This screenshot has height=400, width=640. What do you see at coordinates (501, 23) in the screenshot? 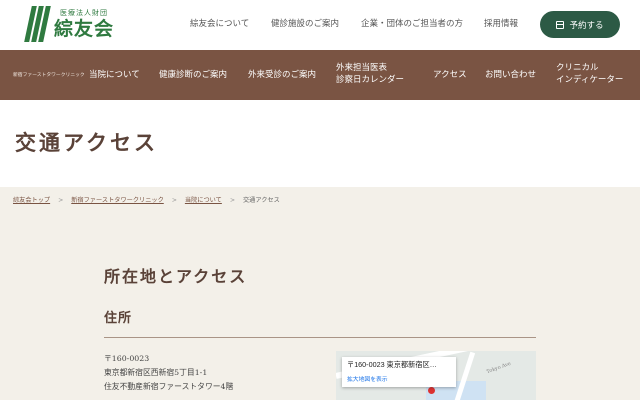
I see `top-nav-recruit: 採用情報` at bounding box center [501, 23].